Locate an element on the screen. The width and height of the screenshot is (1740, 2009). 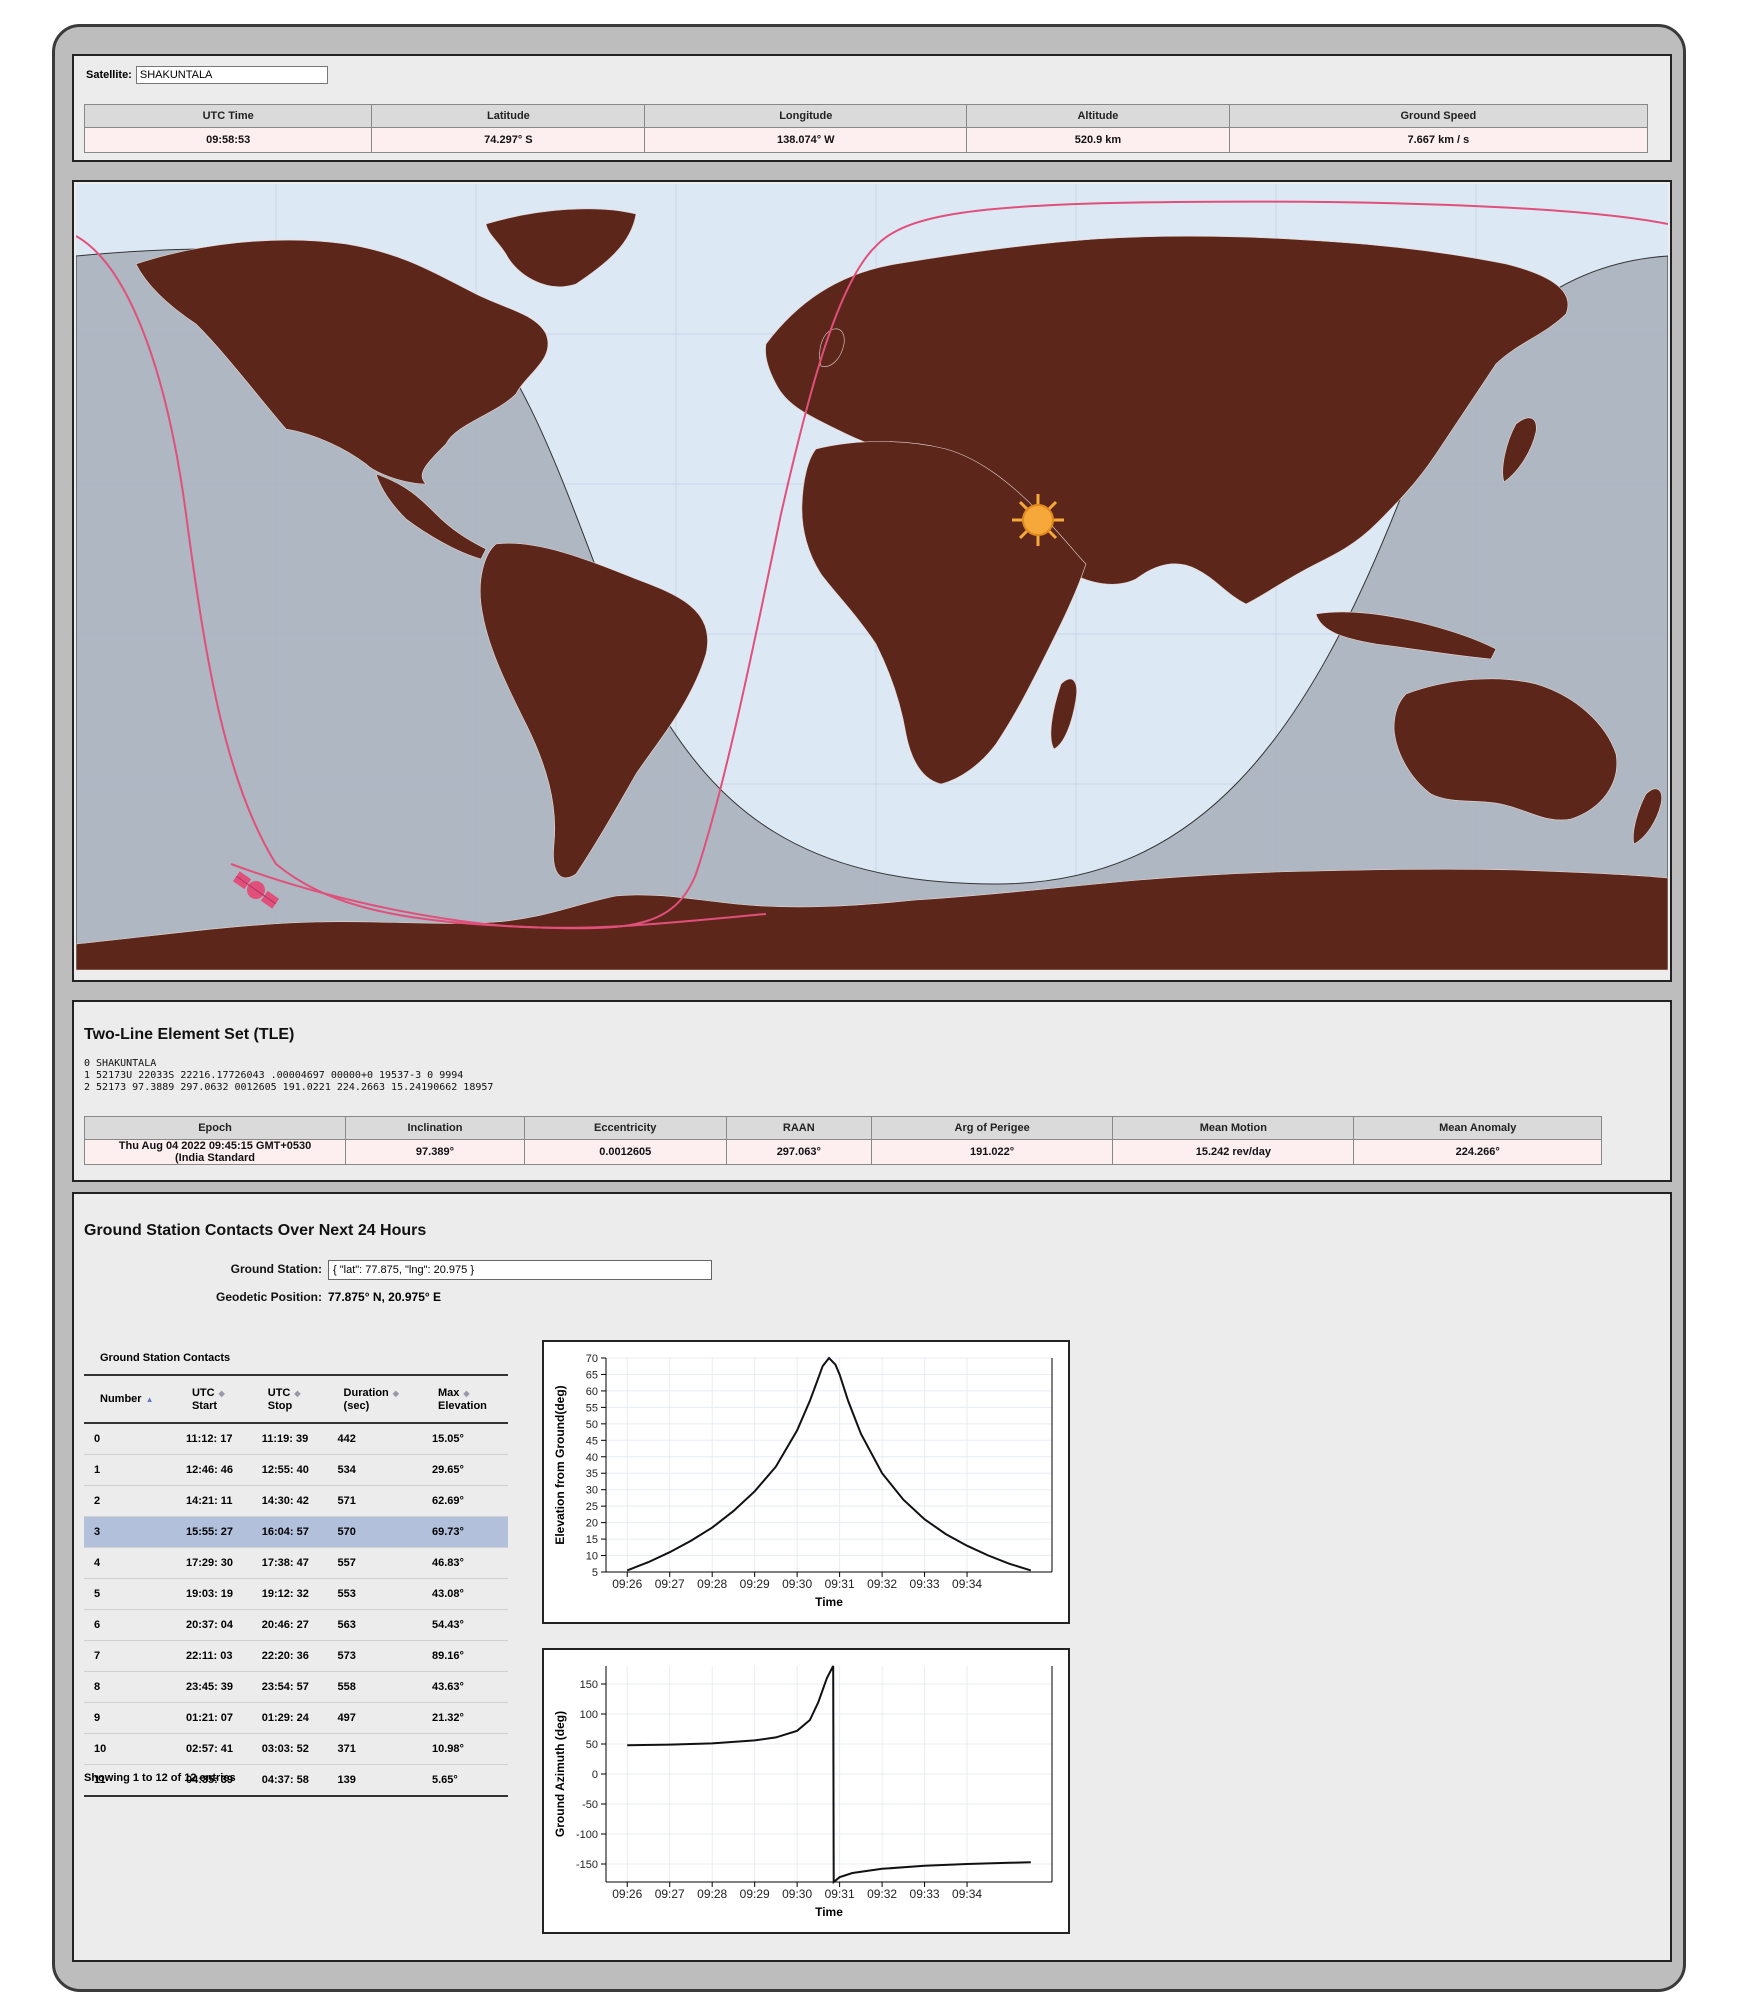
azimuth-x-tick-label: 09:28 is located at coordinates (712, 1894).